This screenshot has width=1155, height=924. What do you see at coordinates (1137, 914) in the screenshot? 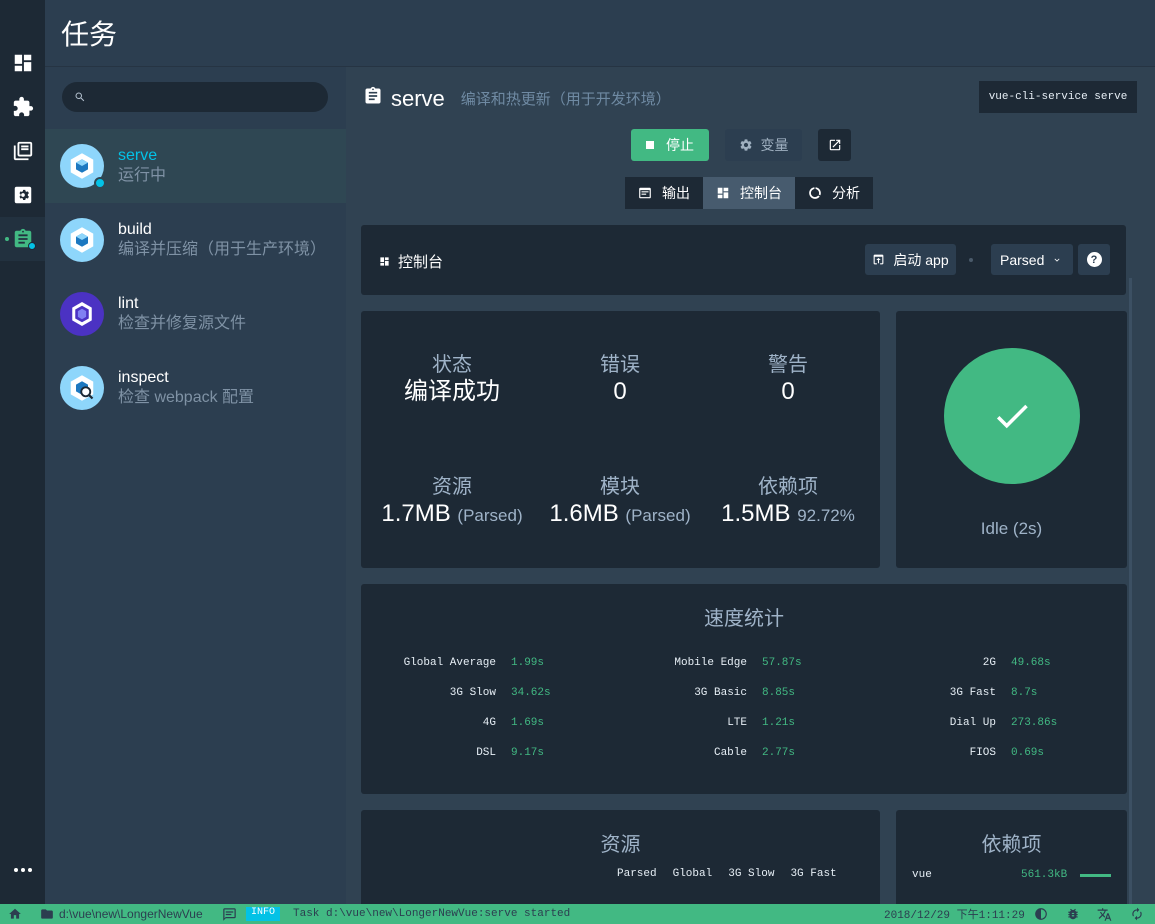
I see `refresh-button` at bounding box center [1137, 914].